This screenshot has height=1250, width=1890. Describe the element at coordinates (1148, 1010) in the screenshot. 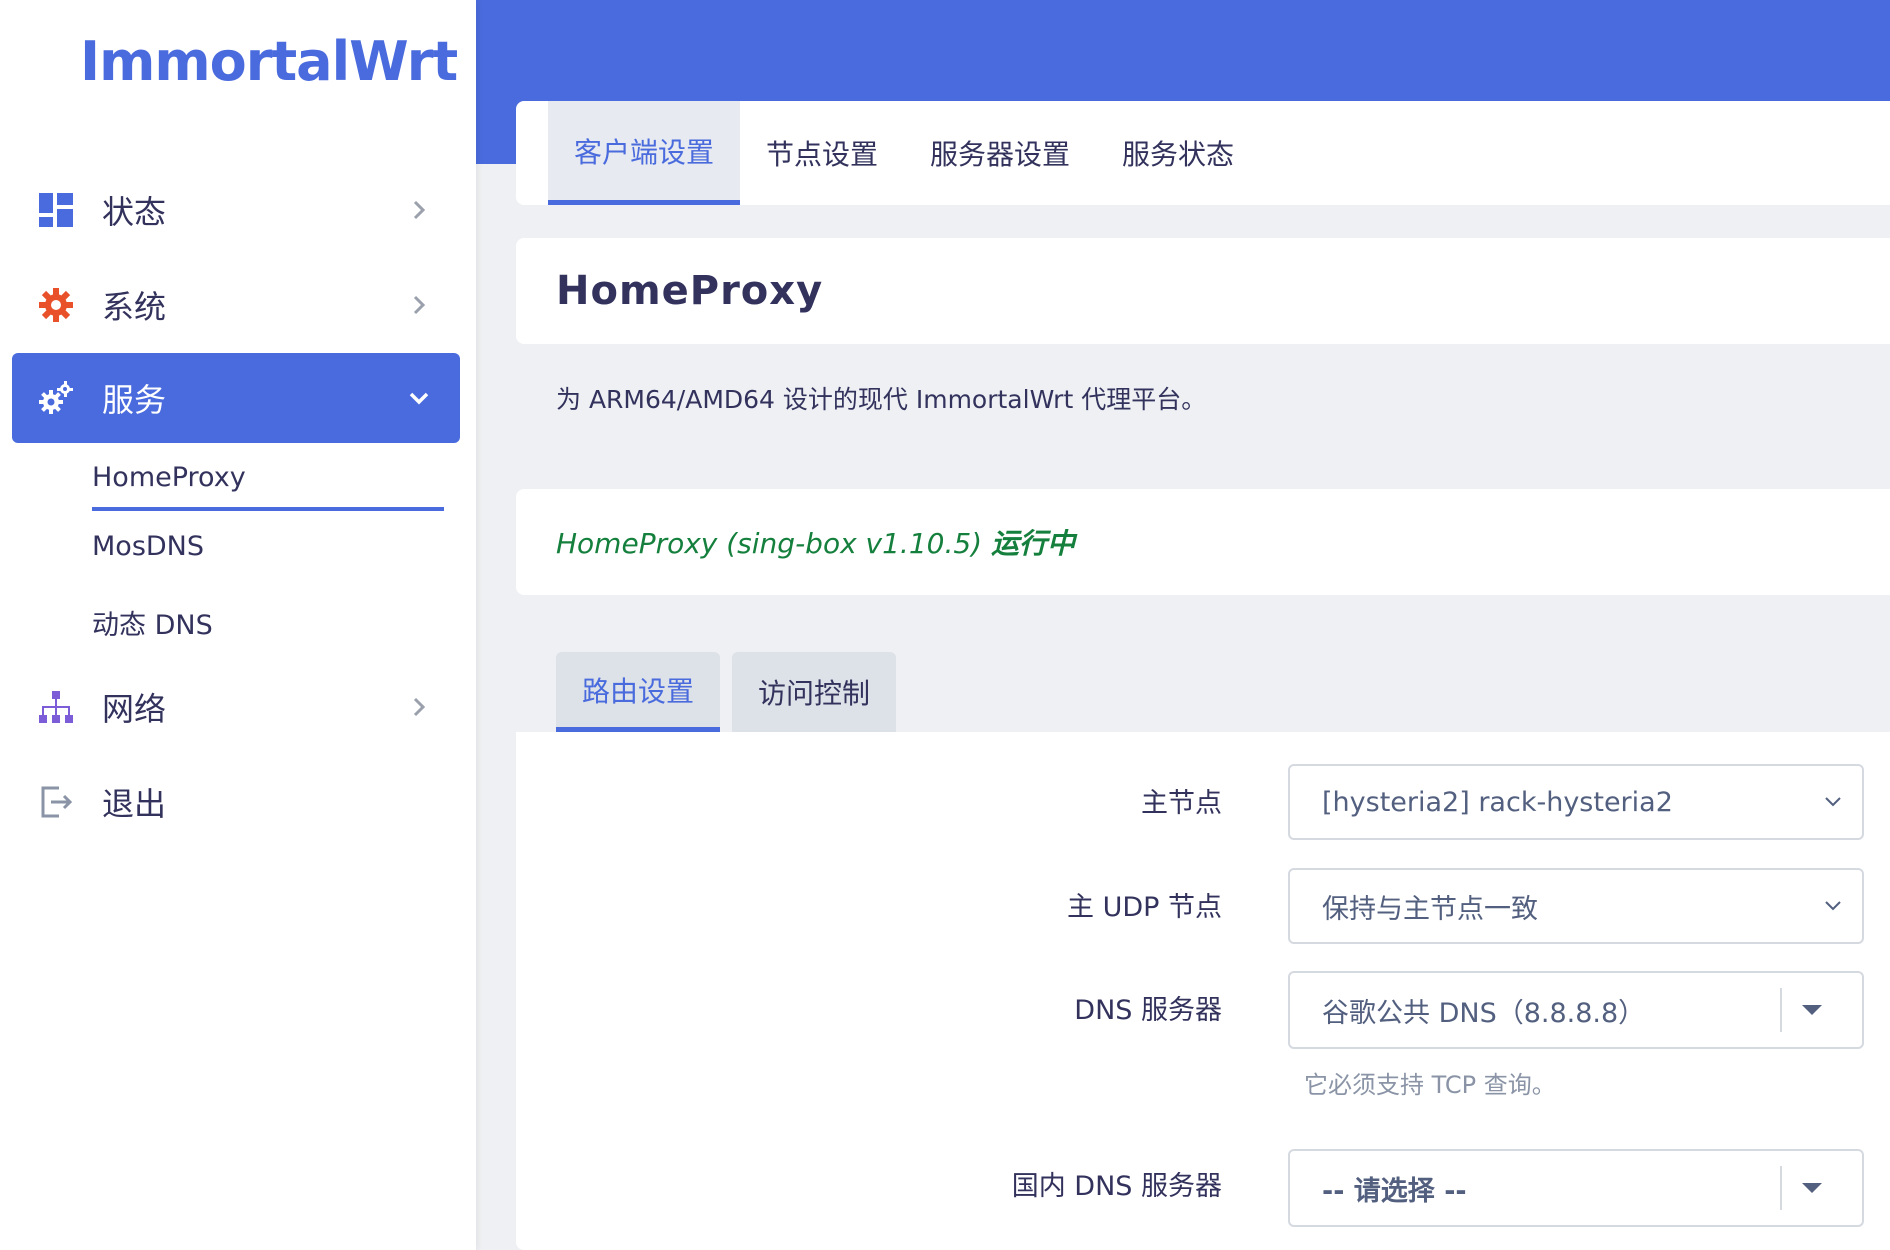

I see `dns-server-label: DNS 服务器` at that location.